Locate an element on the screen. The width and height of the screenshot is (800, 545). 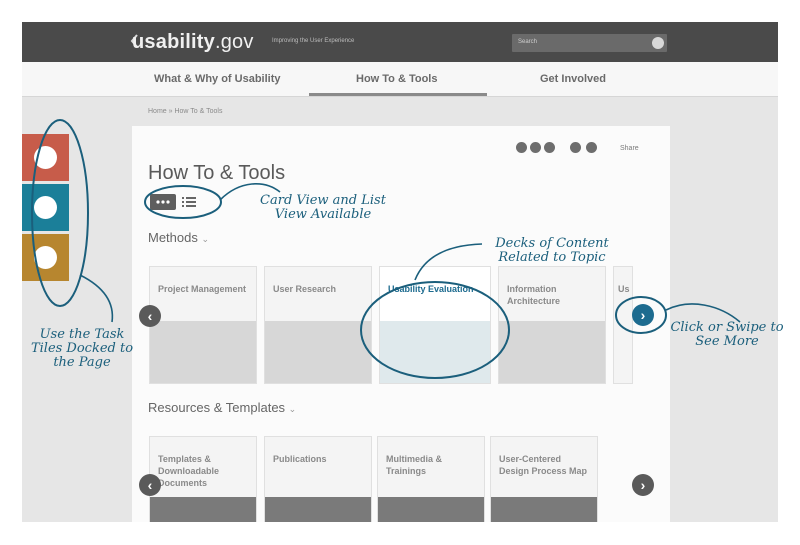
tile-label: Us De is located at coordinates (625, 289).